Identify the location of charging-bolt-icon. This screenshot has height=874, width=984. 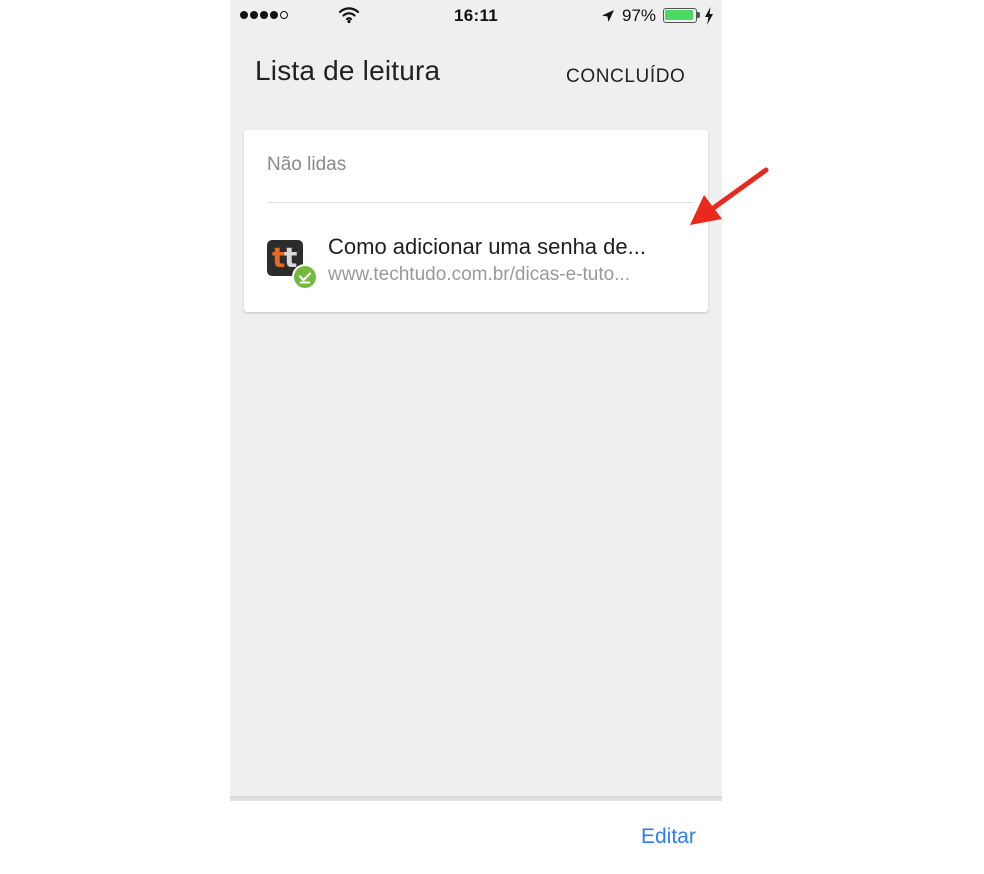
(709, 16).